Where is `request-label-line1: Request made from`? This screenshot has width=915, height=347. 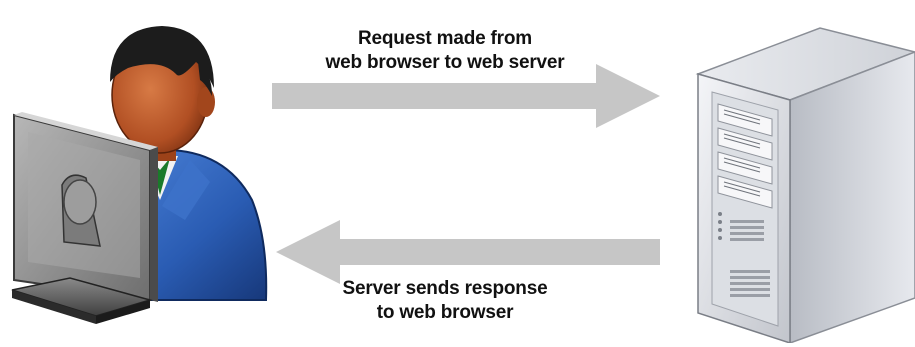
request-label-line1: Request made from is located at coordinates (445, 38).